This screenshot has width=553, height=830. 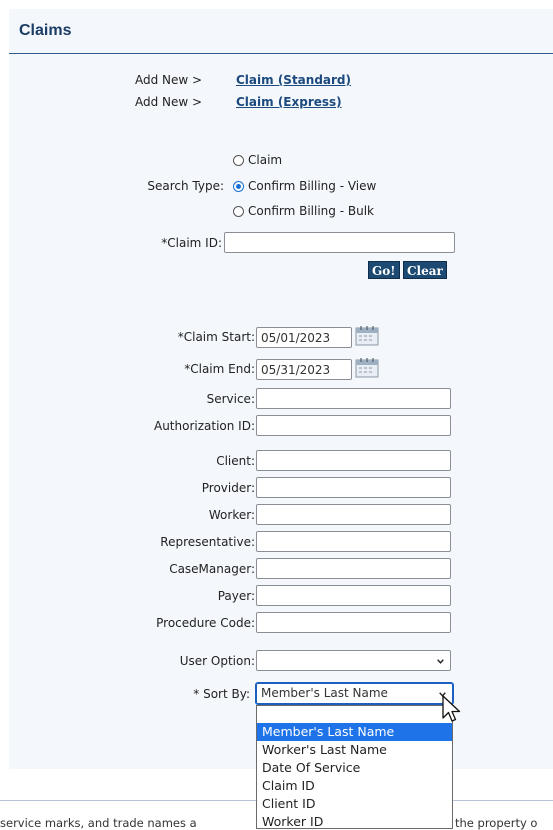 I want to click on representative-input, so click(x=353, y=541).